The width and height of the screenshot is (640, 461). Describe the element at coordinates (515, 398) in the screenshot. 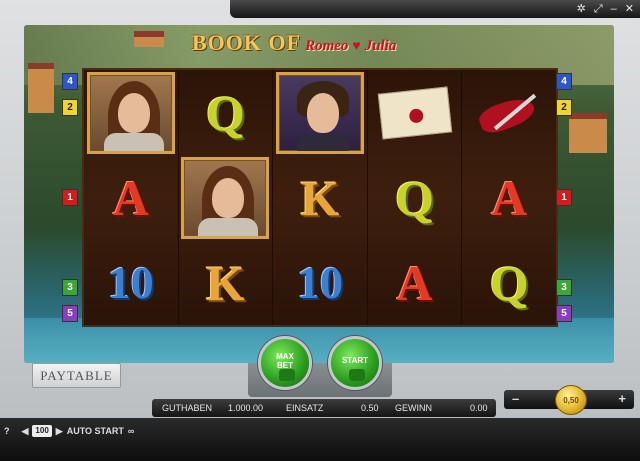

I see `stake-minus-button: –` at that location.